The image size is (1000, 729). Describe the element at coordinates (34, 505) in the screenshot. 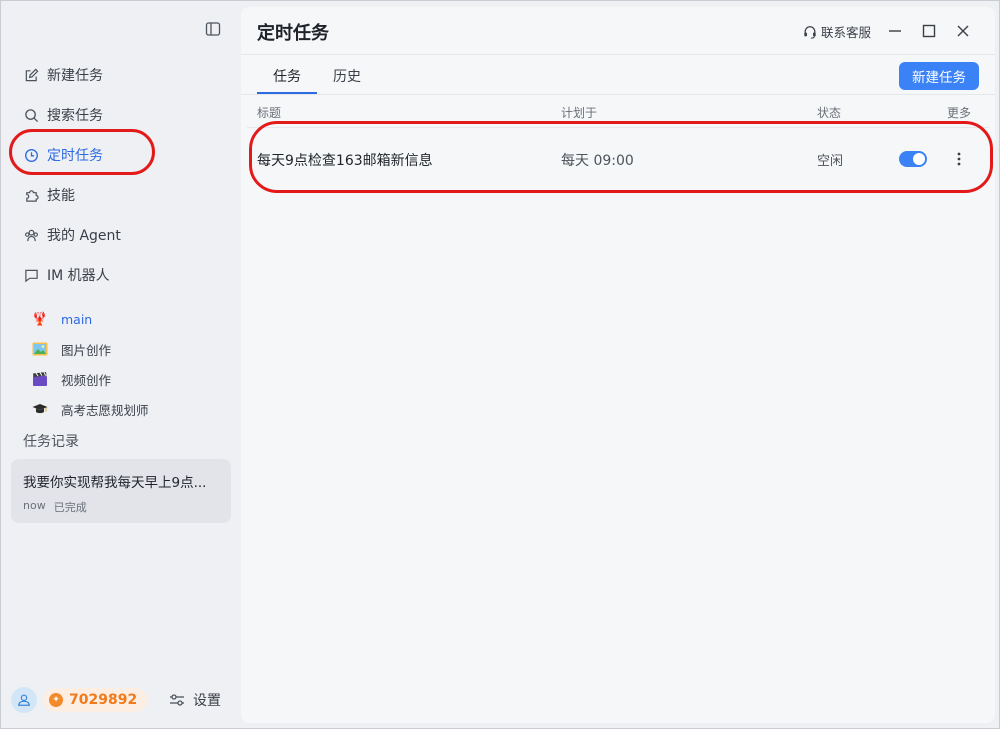

I see `record-time: now` at that location.